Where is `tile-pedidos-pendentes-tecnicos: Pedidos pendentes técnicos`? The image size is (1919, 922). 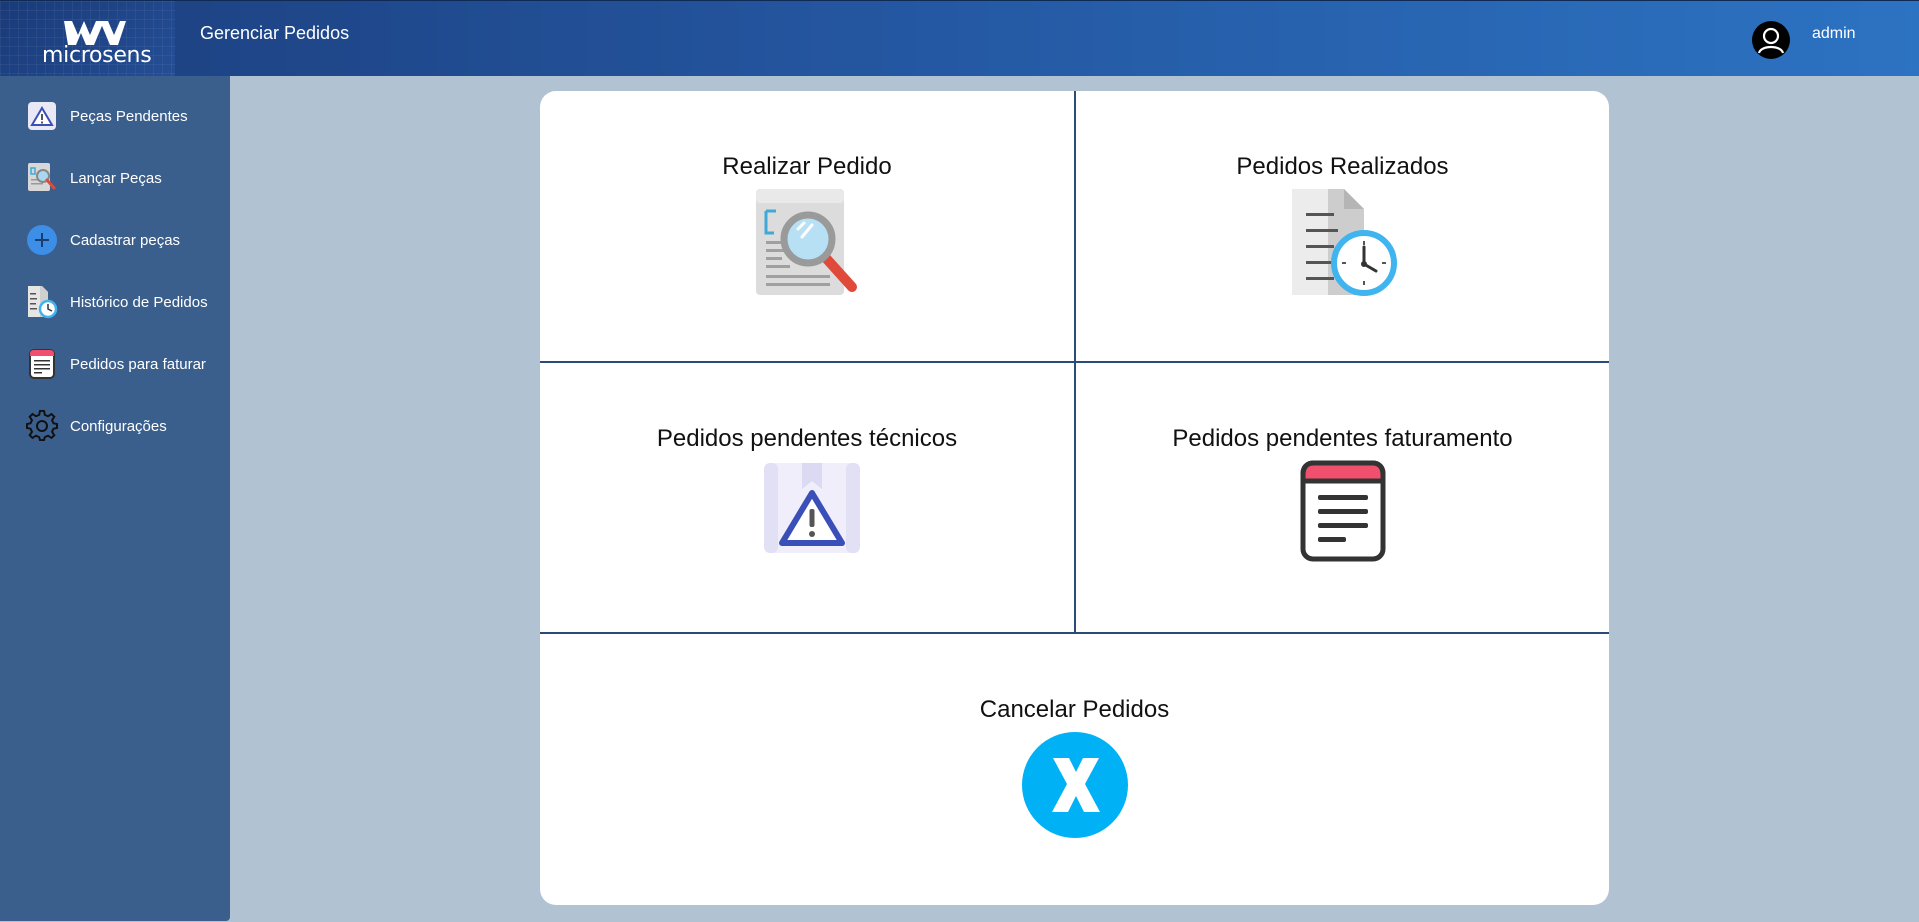 tile-pedidos-pendentes-tecnicos: Pedidos pendentes técnicos is located at coordinates (807, 497).